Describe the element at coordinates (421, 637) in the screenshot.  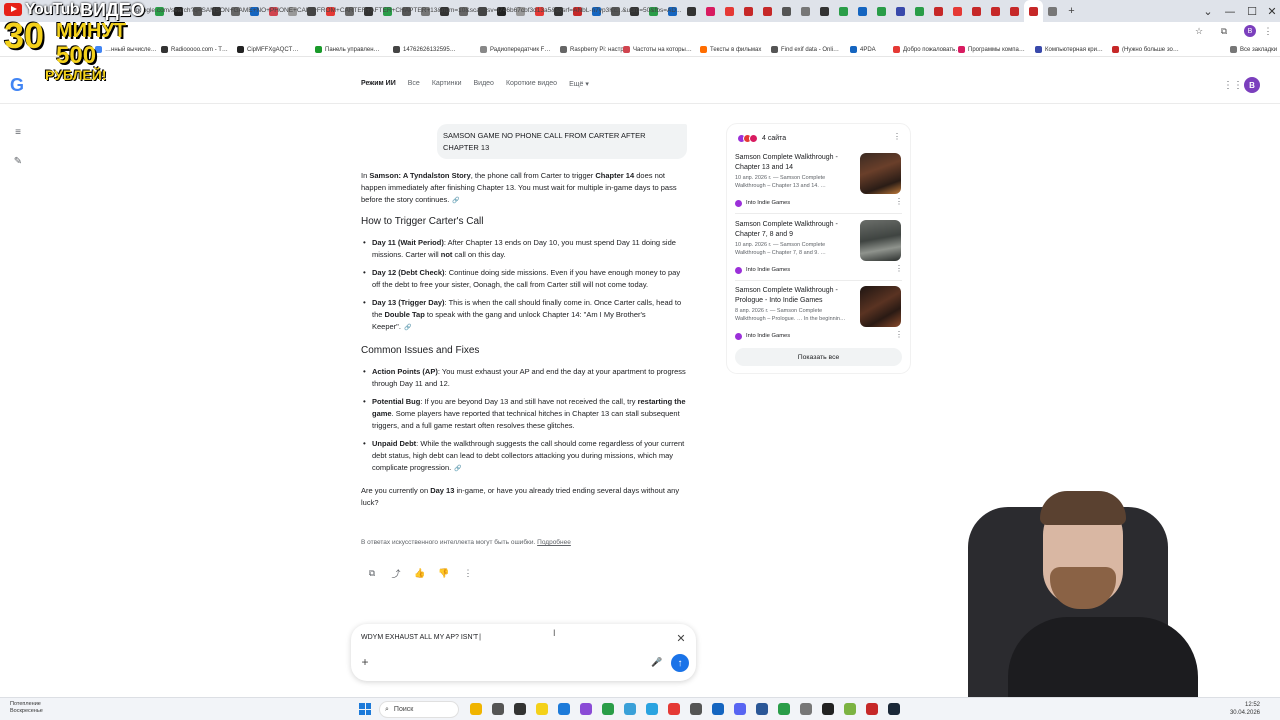
I see `follow-up-input: WDYM EXHAUST ALL MY AP? ISN'T` at that location.